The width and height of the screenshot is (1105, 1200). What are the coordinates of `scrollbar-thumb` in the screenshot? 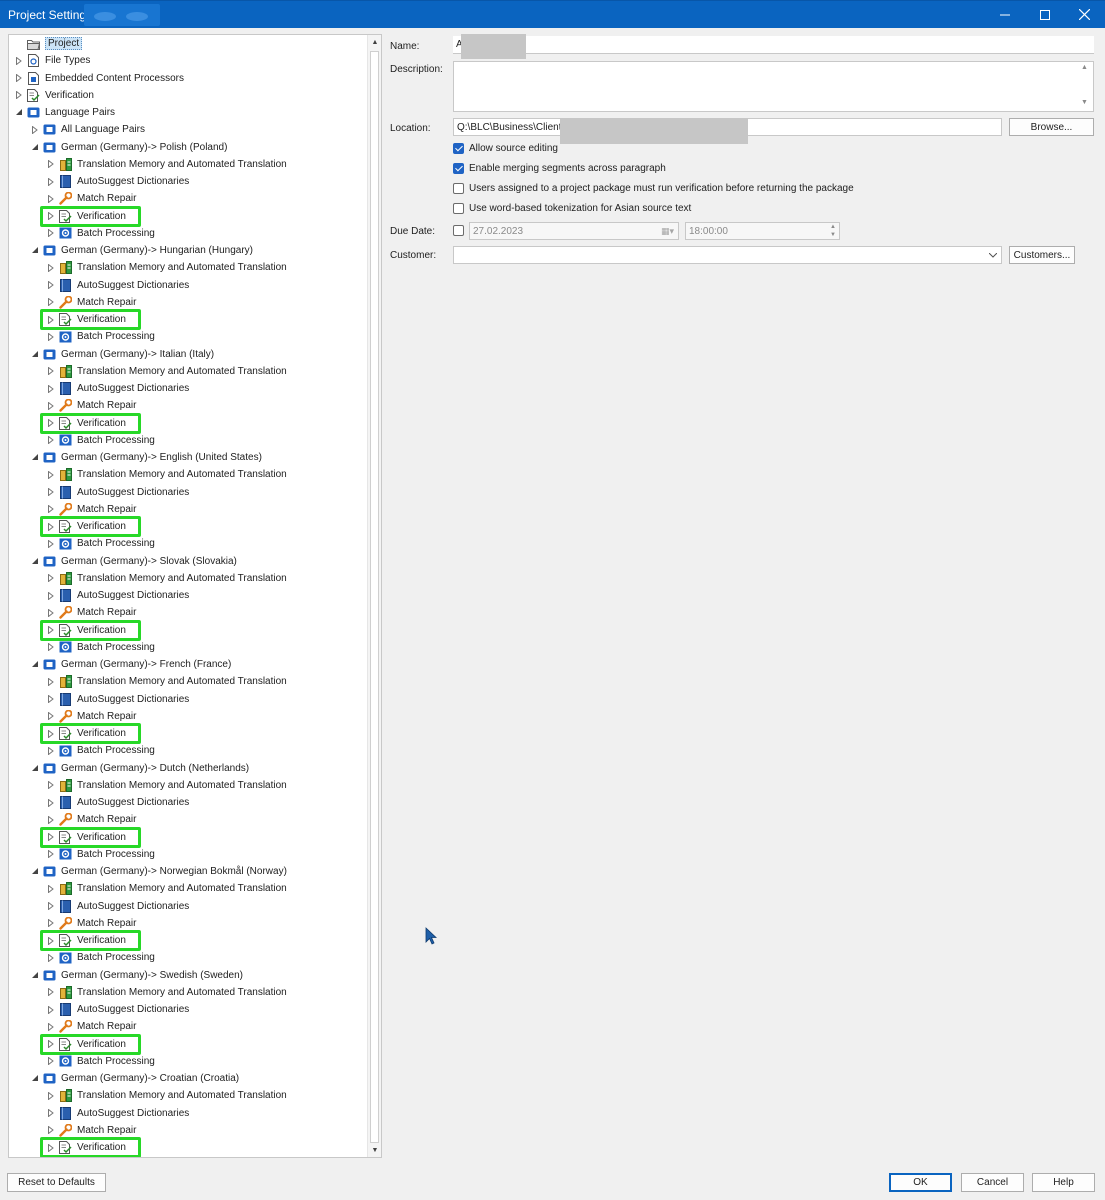 It's located at (374, 597).